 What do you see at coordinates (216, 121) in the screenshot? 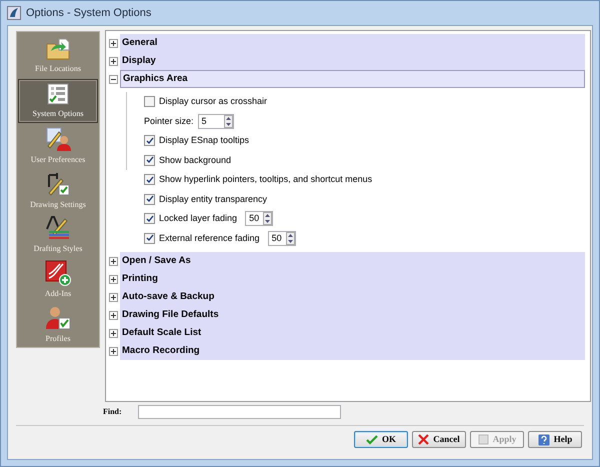
I see `spin-field: 5` at bounding box center [216, 121].